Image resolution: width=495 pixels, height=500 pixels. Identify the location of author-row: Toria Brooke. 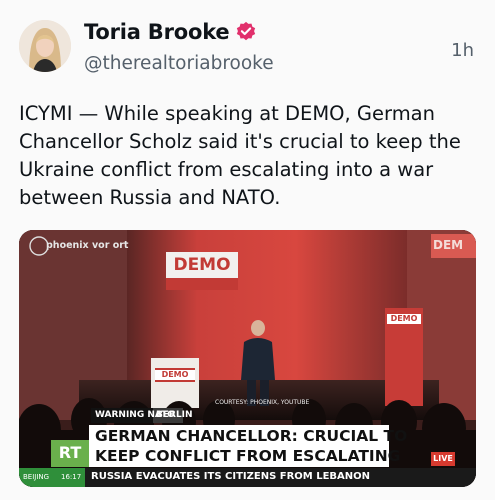
(170, 32).